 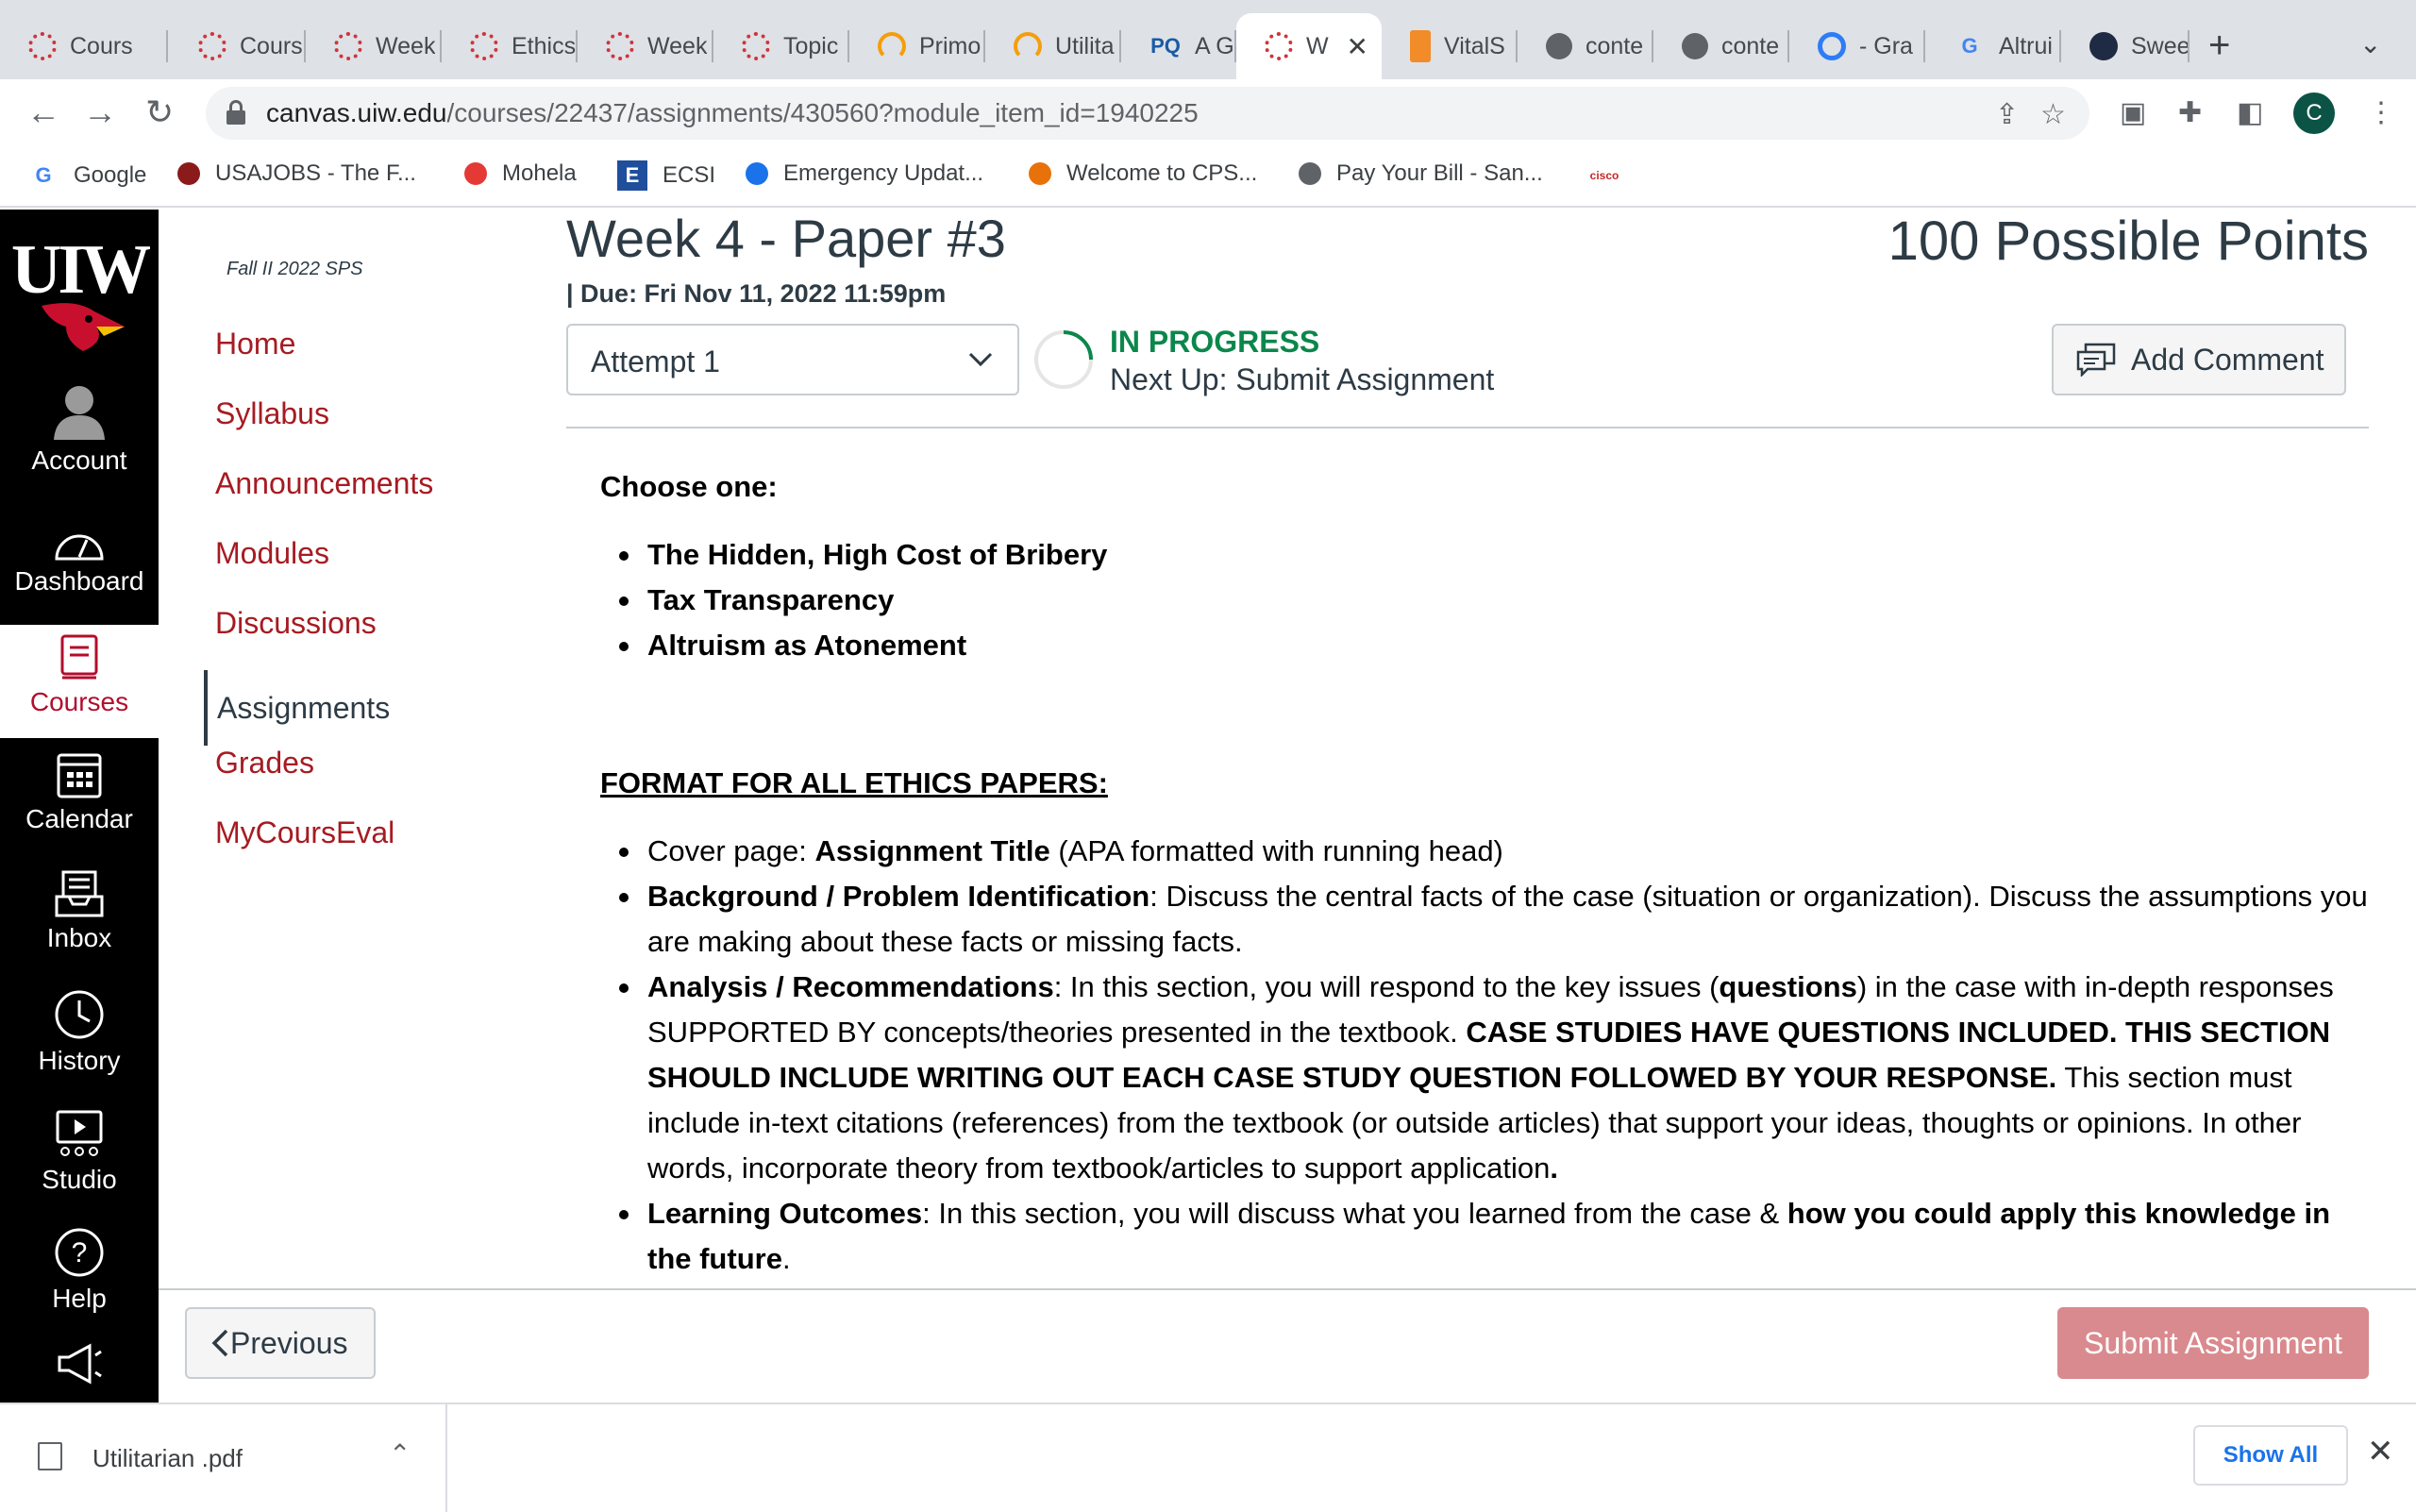 I want to click on studio-icon, so click(x=79, y=1133).